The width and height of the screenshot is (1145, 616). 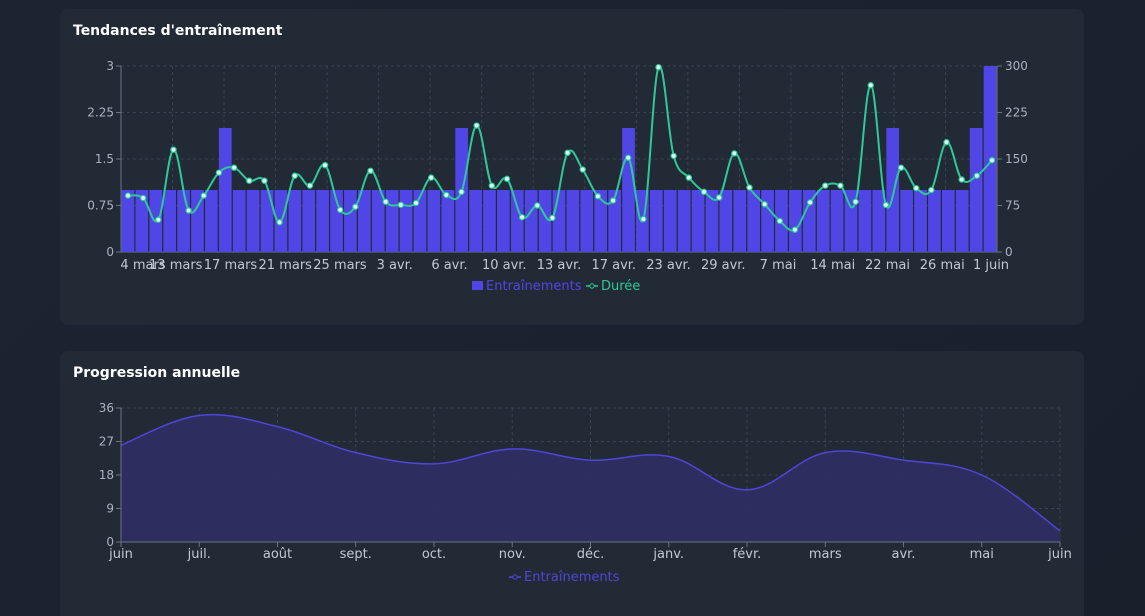 What do you see at coordinates (504, 265) in the screenshot?
I see `x-tick-label: 10 avr.` at bounding box center [504, 265].